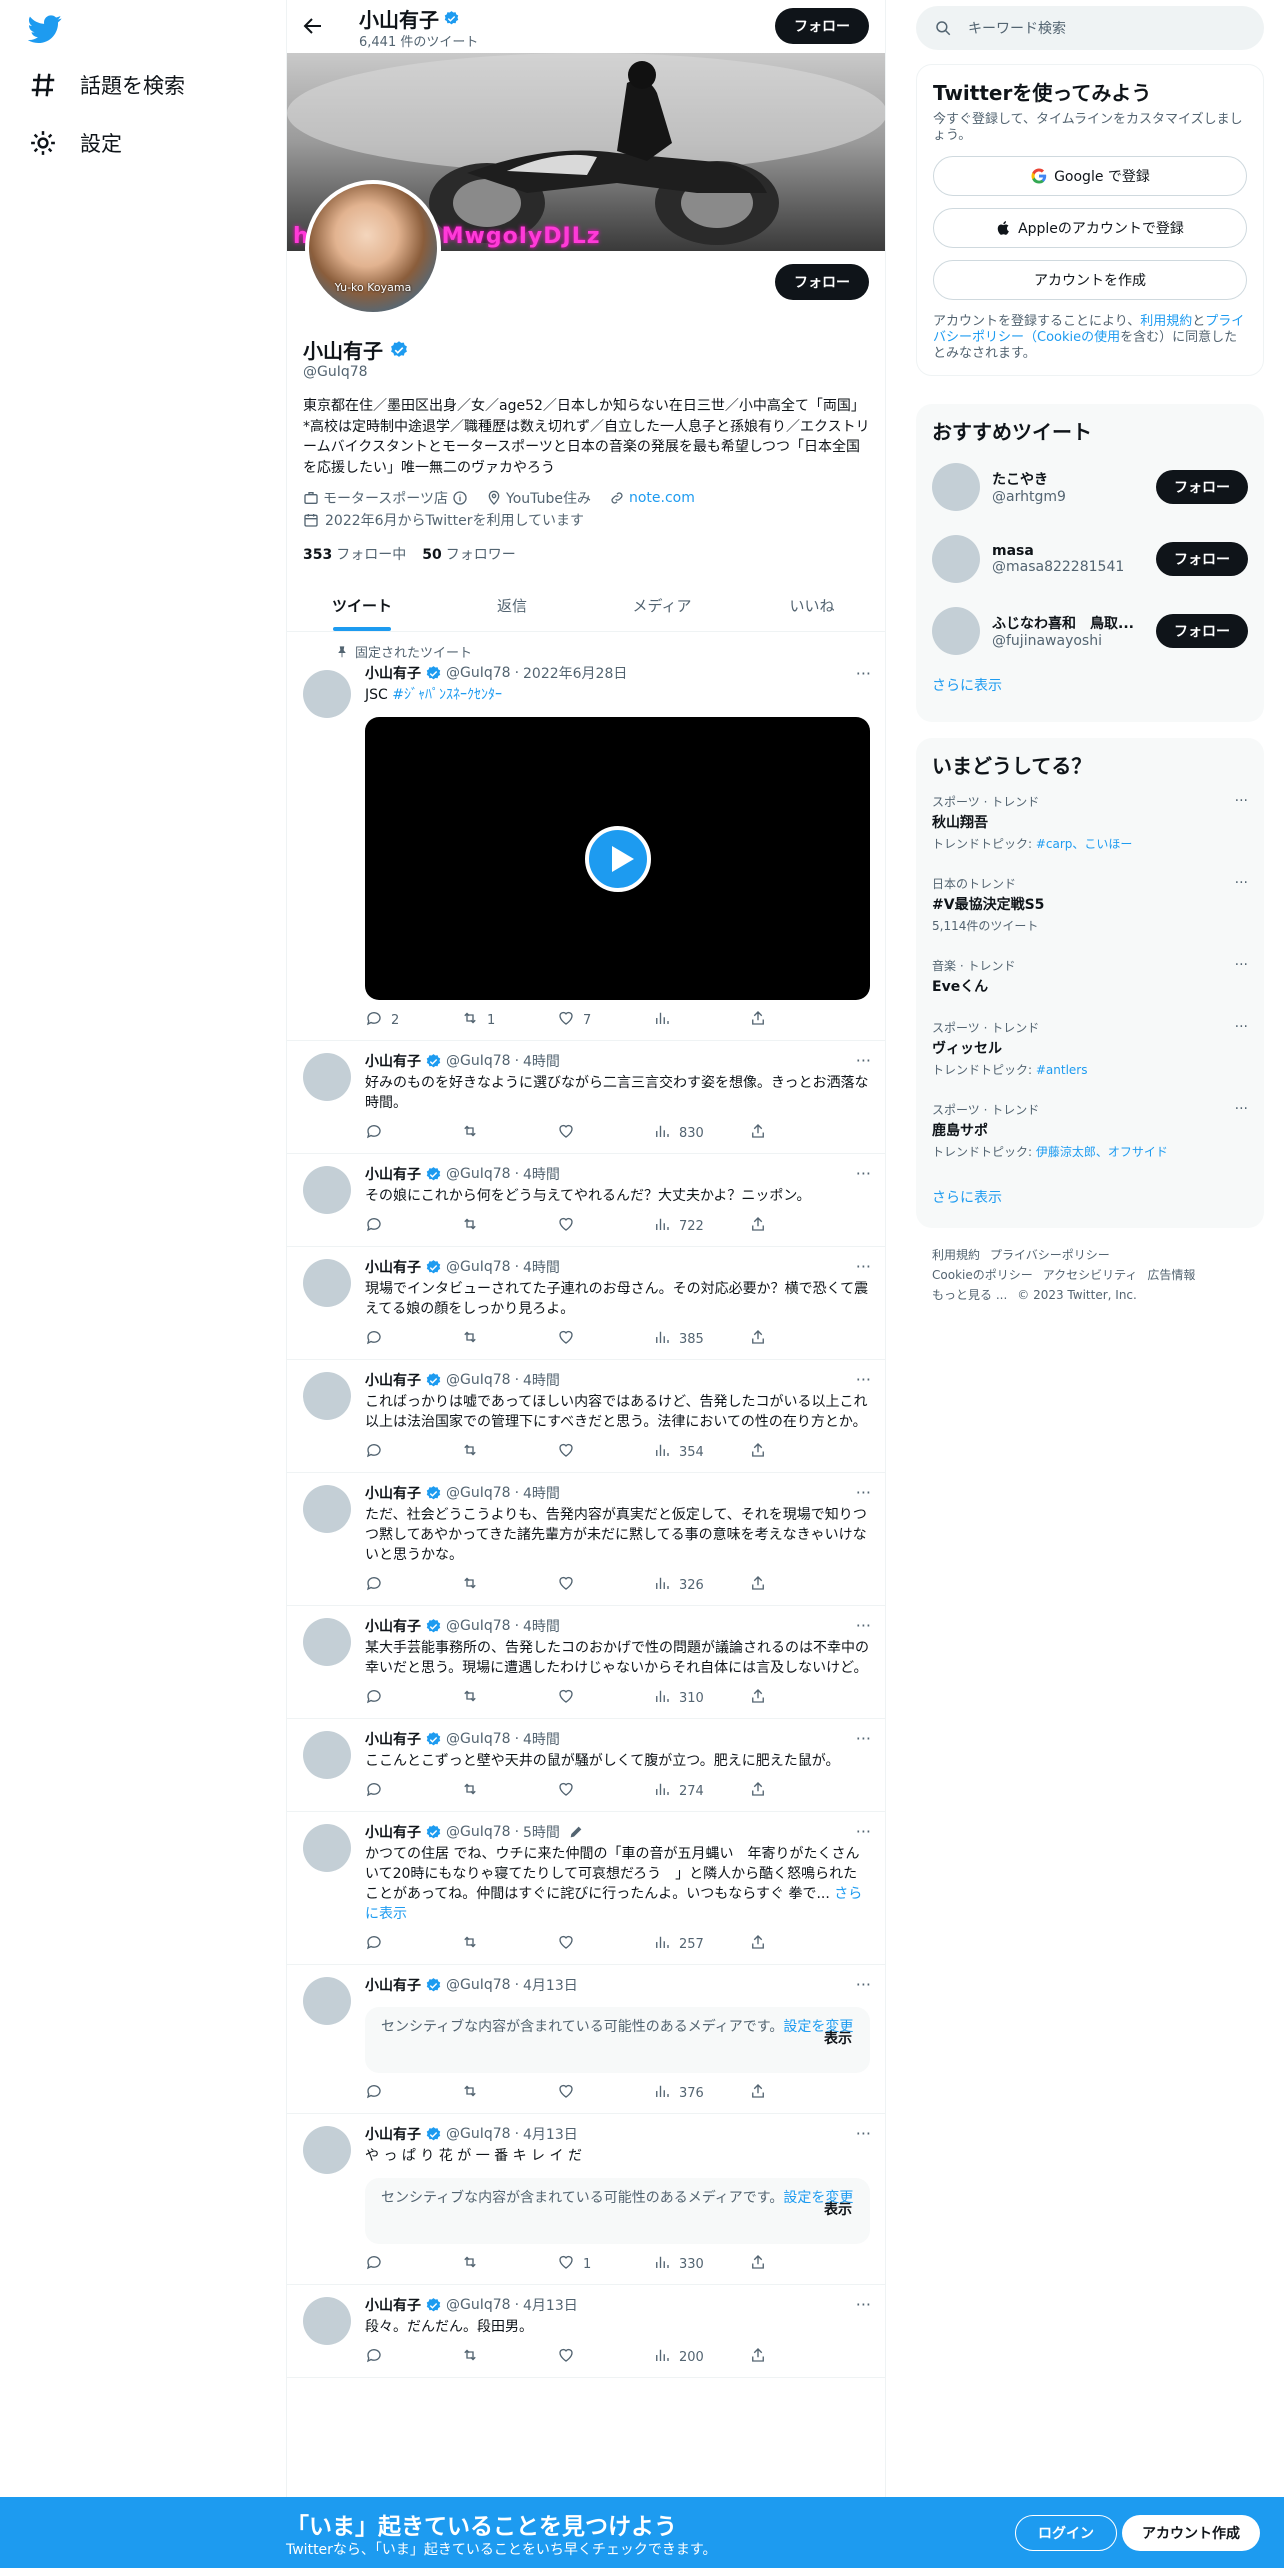  I want to click on recommended-user: masa @masa822281541 フォロー, so click(1090, 559).